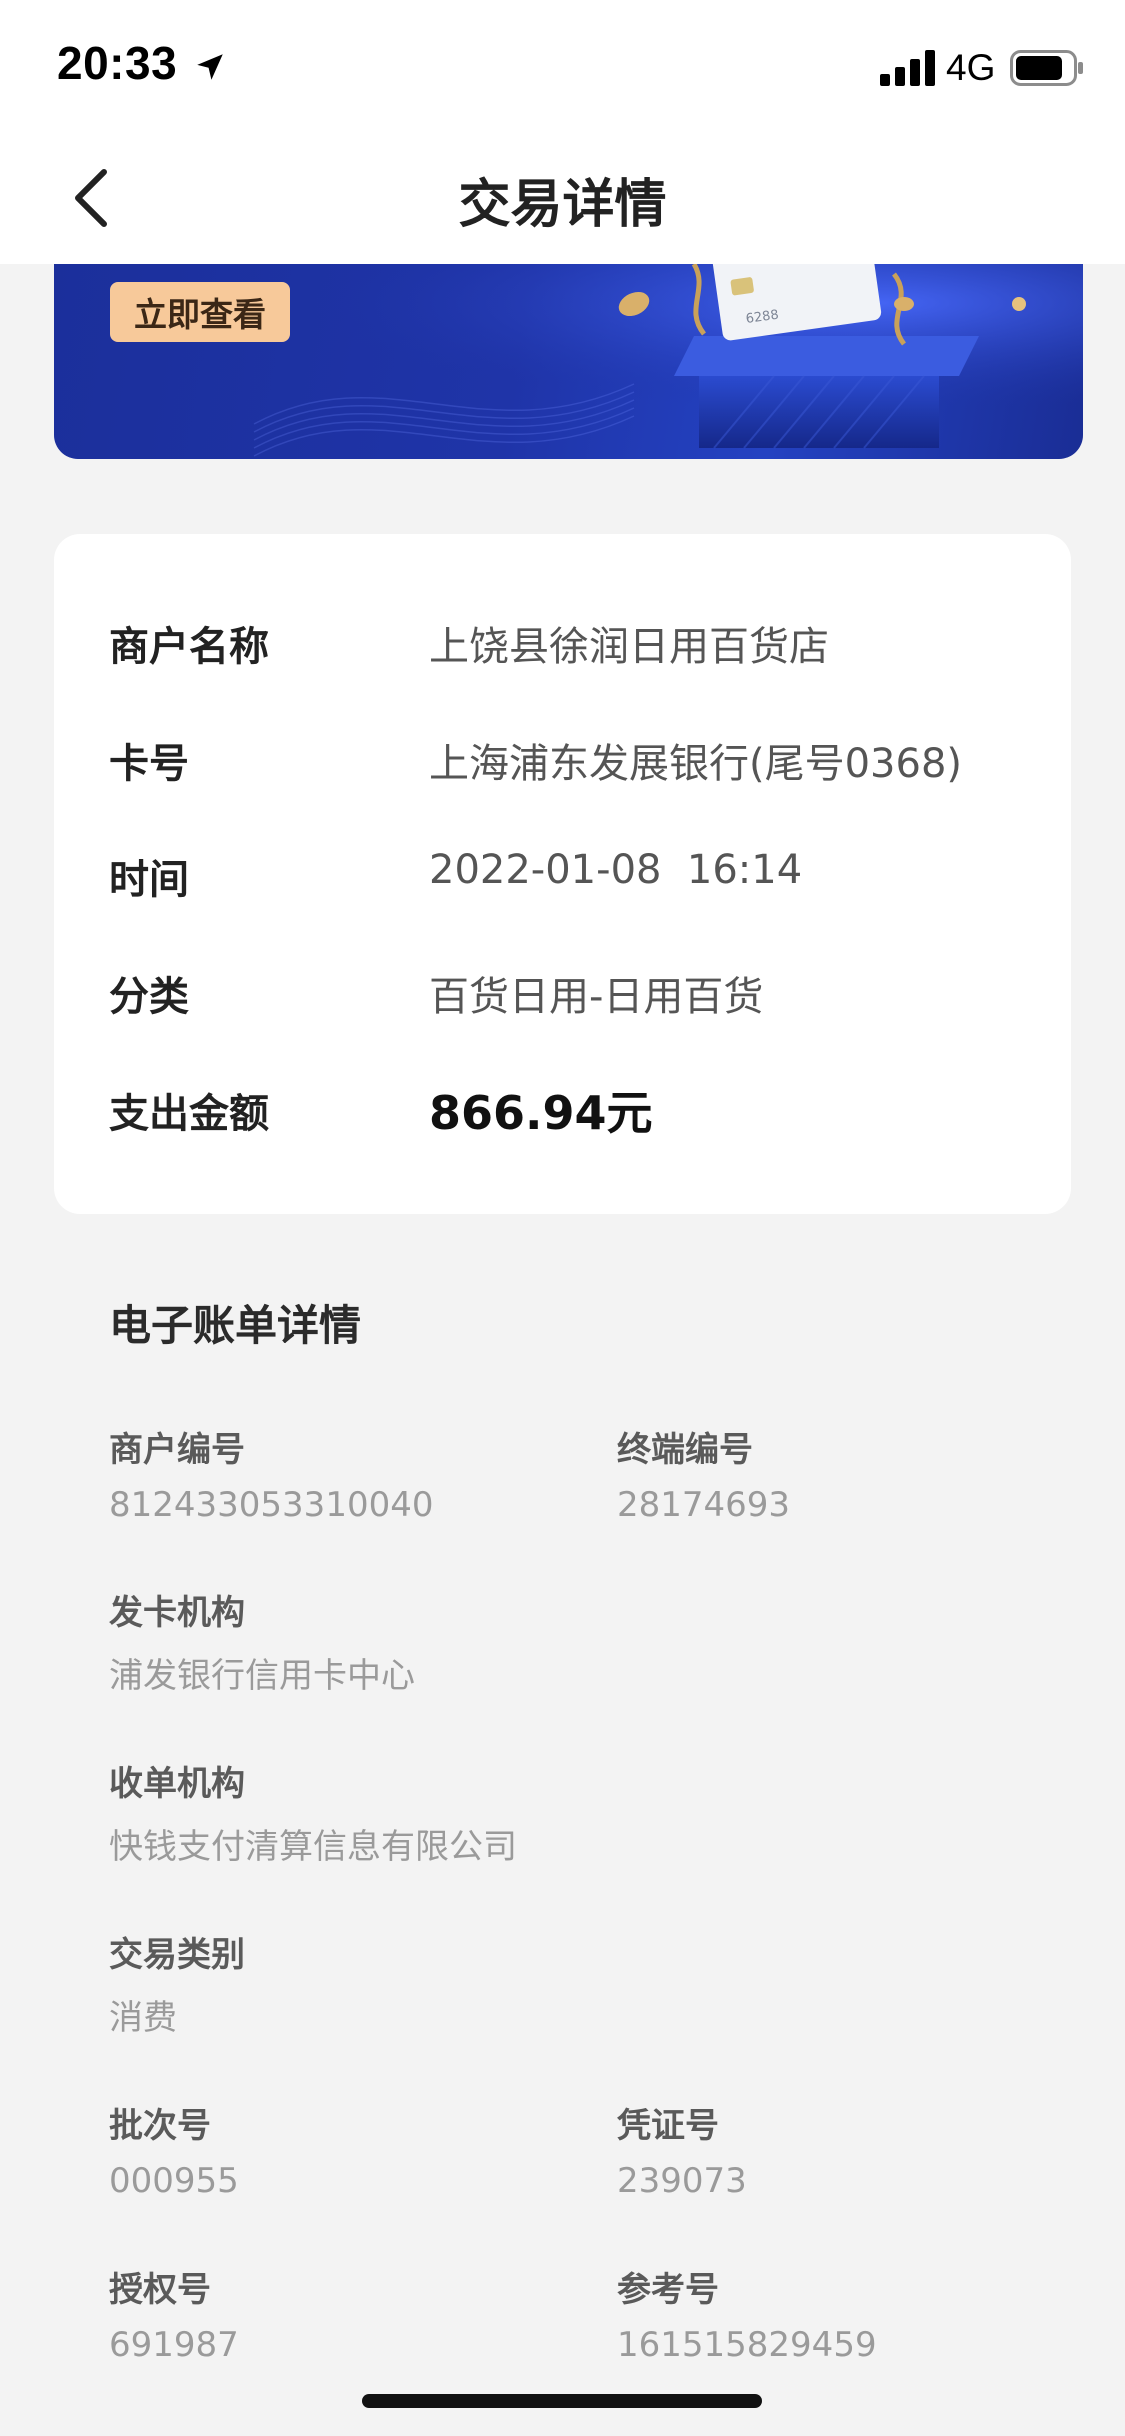 This screenshot has width=1125, height=2436. I want to click on txn-type-field: 交易类别 消费, so click(177, 1983).